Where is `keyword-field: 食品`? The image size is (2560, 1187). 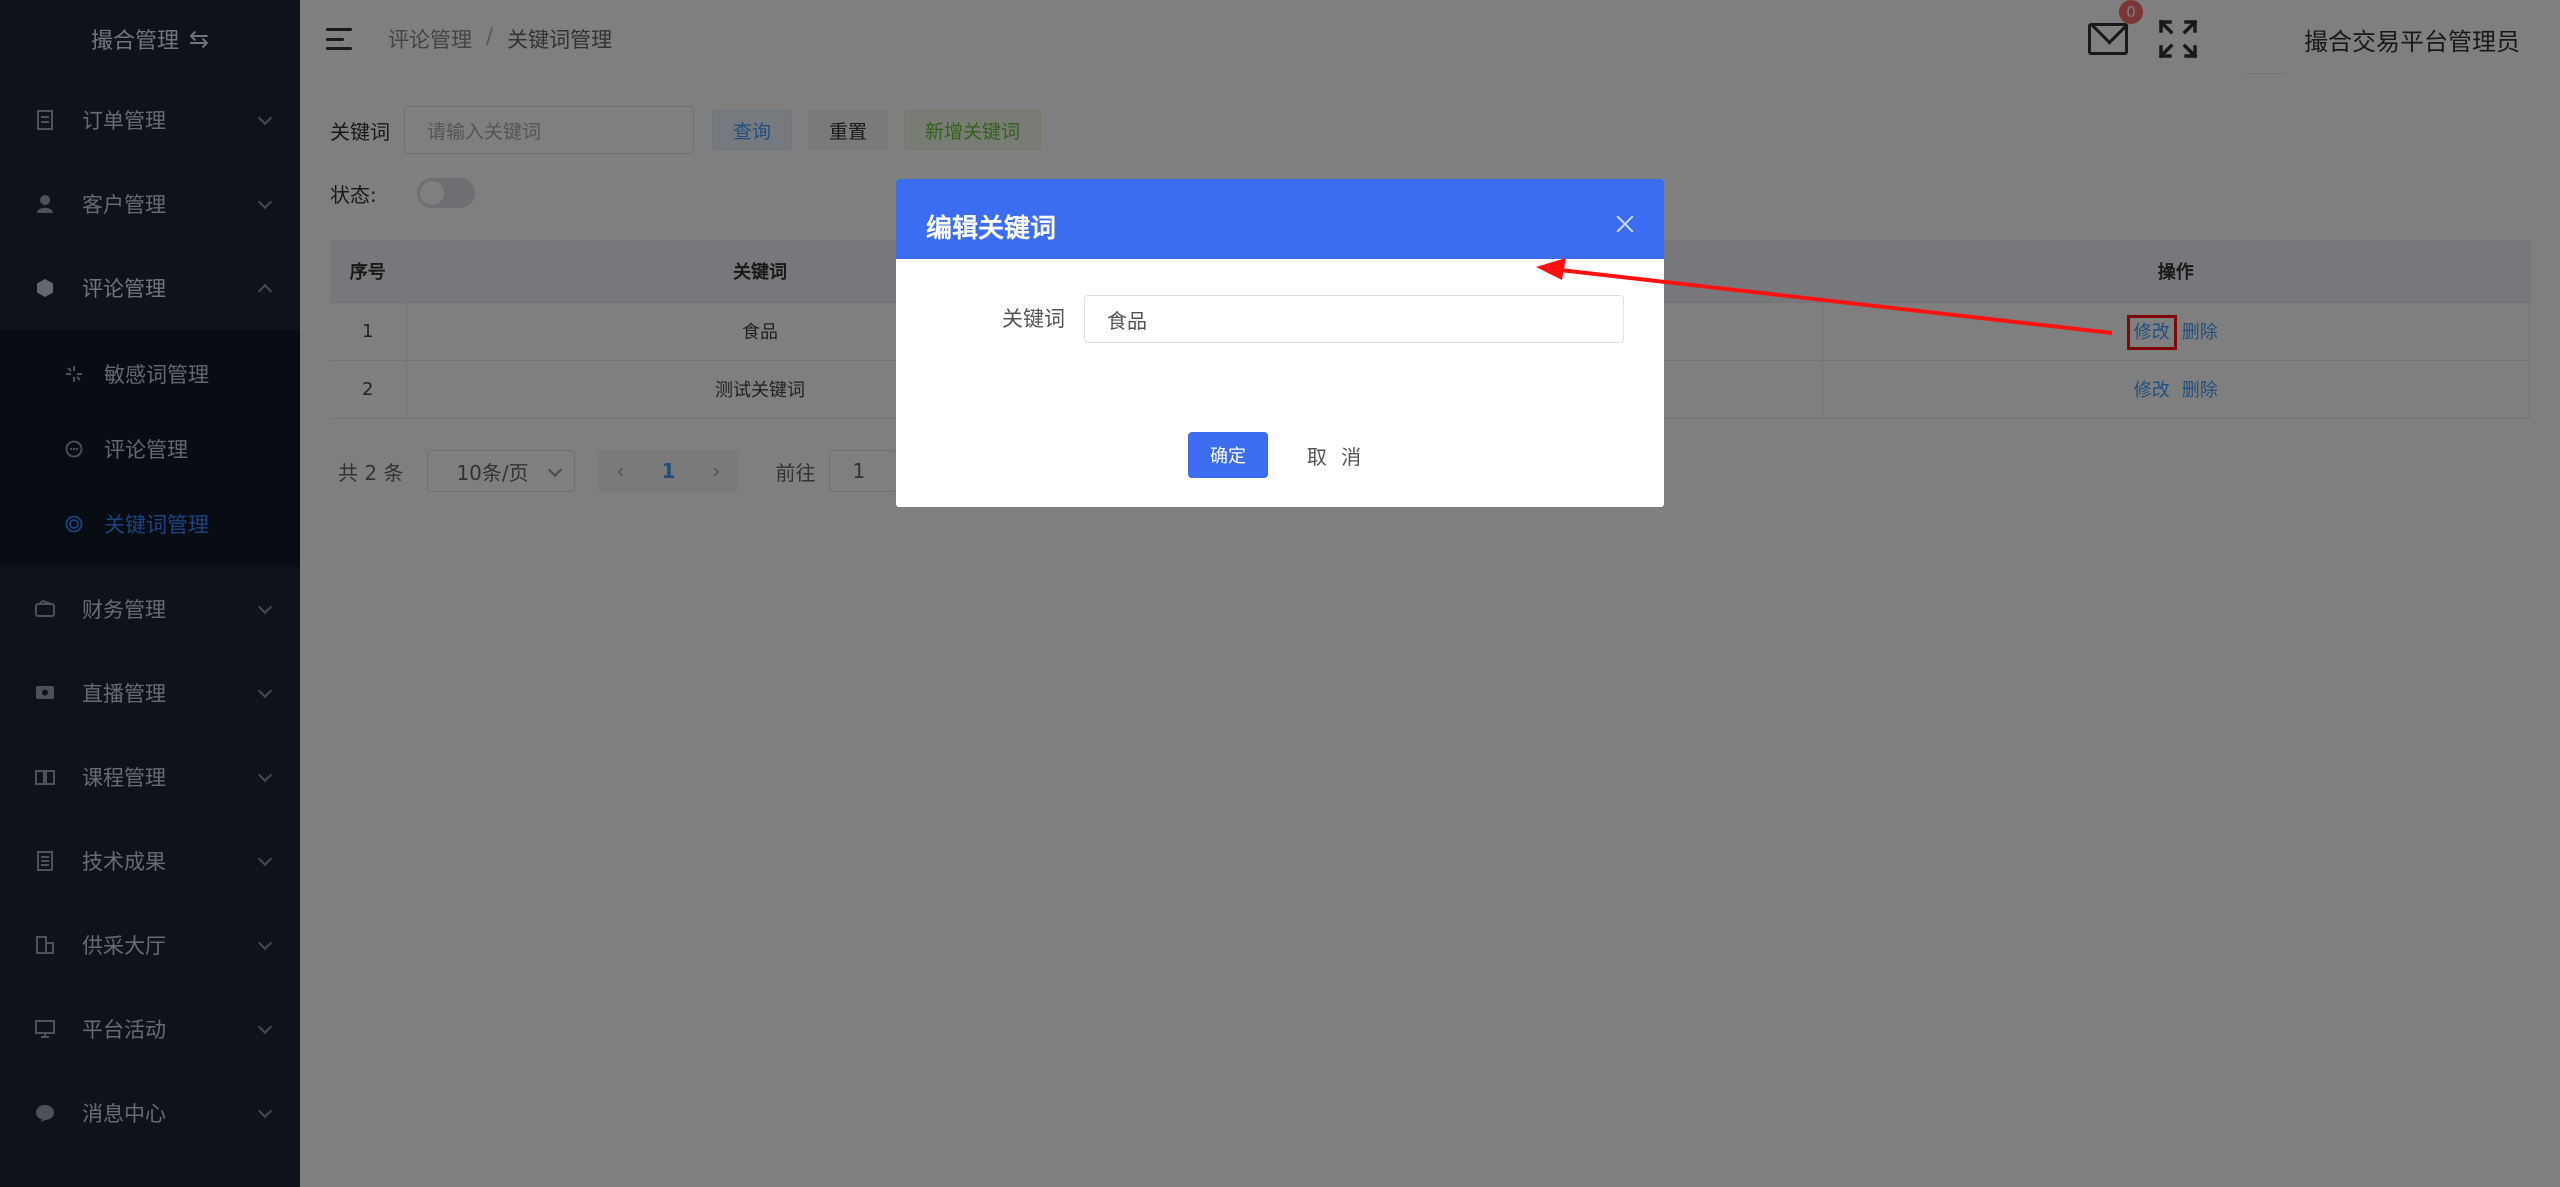
keyword-field: 食品 is located at coordinates (1354, 319).